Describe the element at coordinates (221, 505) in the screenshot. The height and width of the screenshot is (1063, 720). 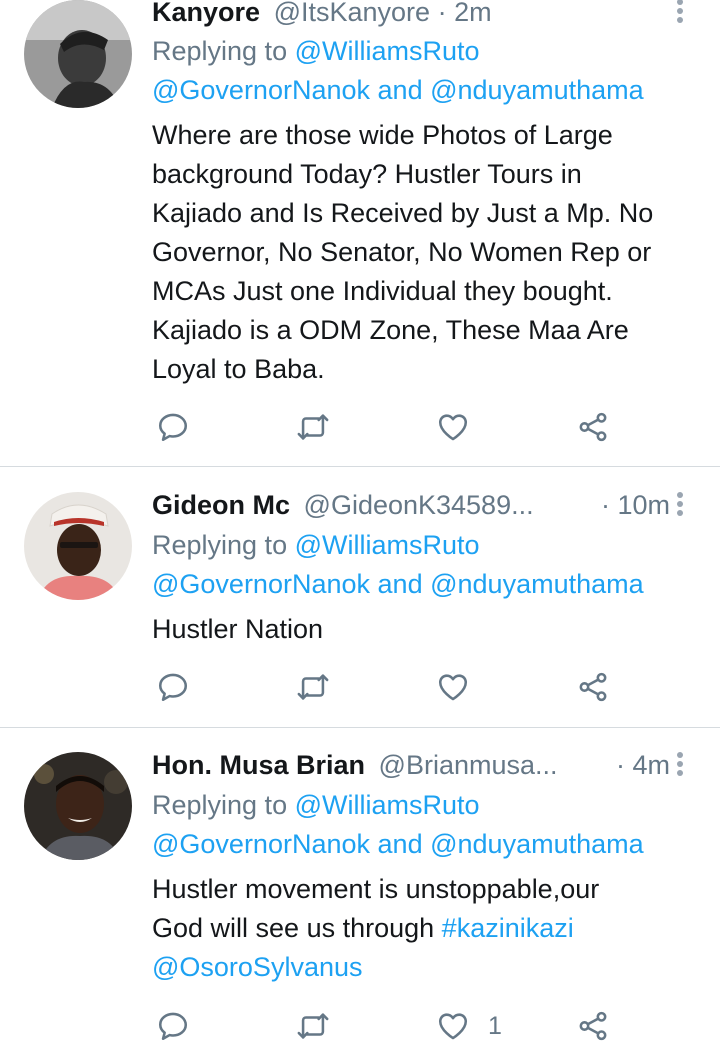
I see `display-name: Gideon Mc` at that location.